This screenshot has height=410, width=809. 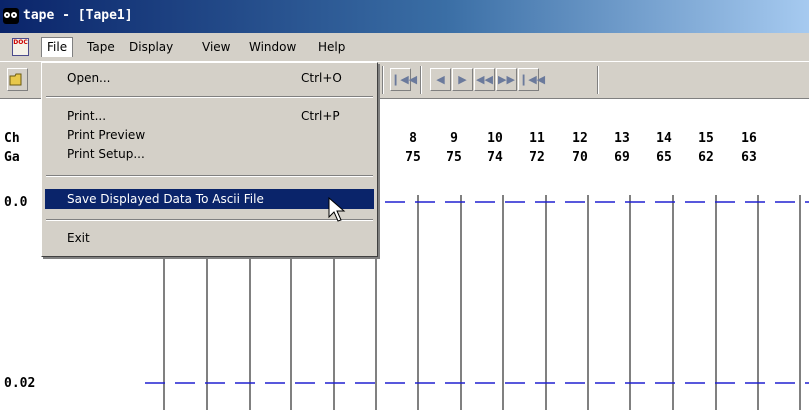 What do you see at coordinates (216, 47) in the screenshot?
I see `menu-view: View` at bounding box center [216, 47].